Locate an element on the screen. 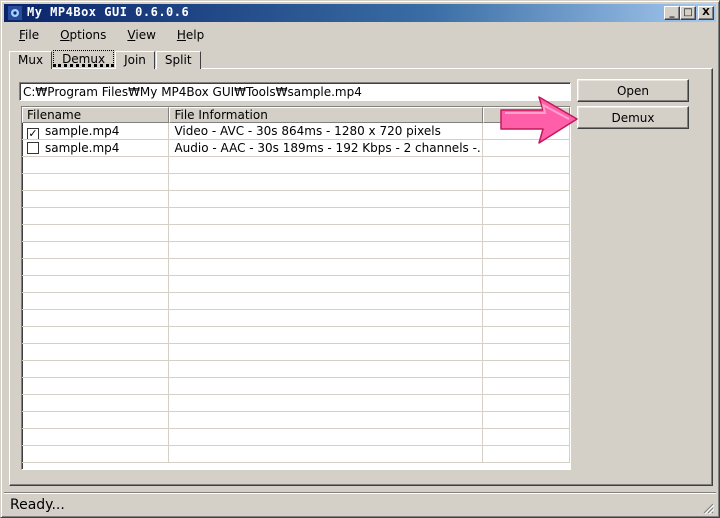 The width and height of the screenshot is (720, 518). grid-header: Filename File Information is located at coordinates (296, 115).